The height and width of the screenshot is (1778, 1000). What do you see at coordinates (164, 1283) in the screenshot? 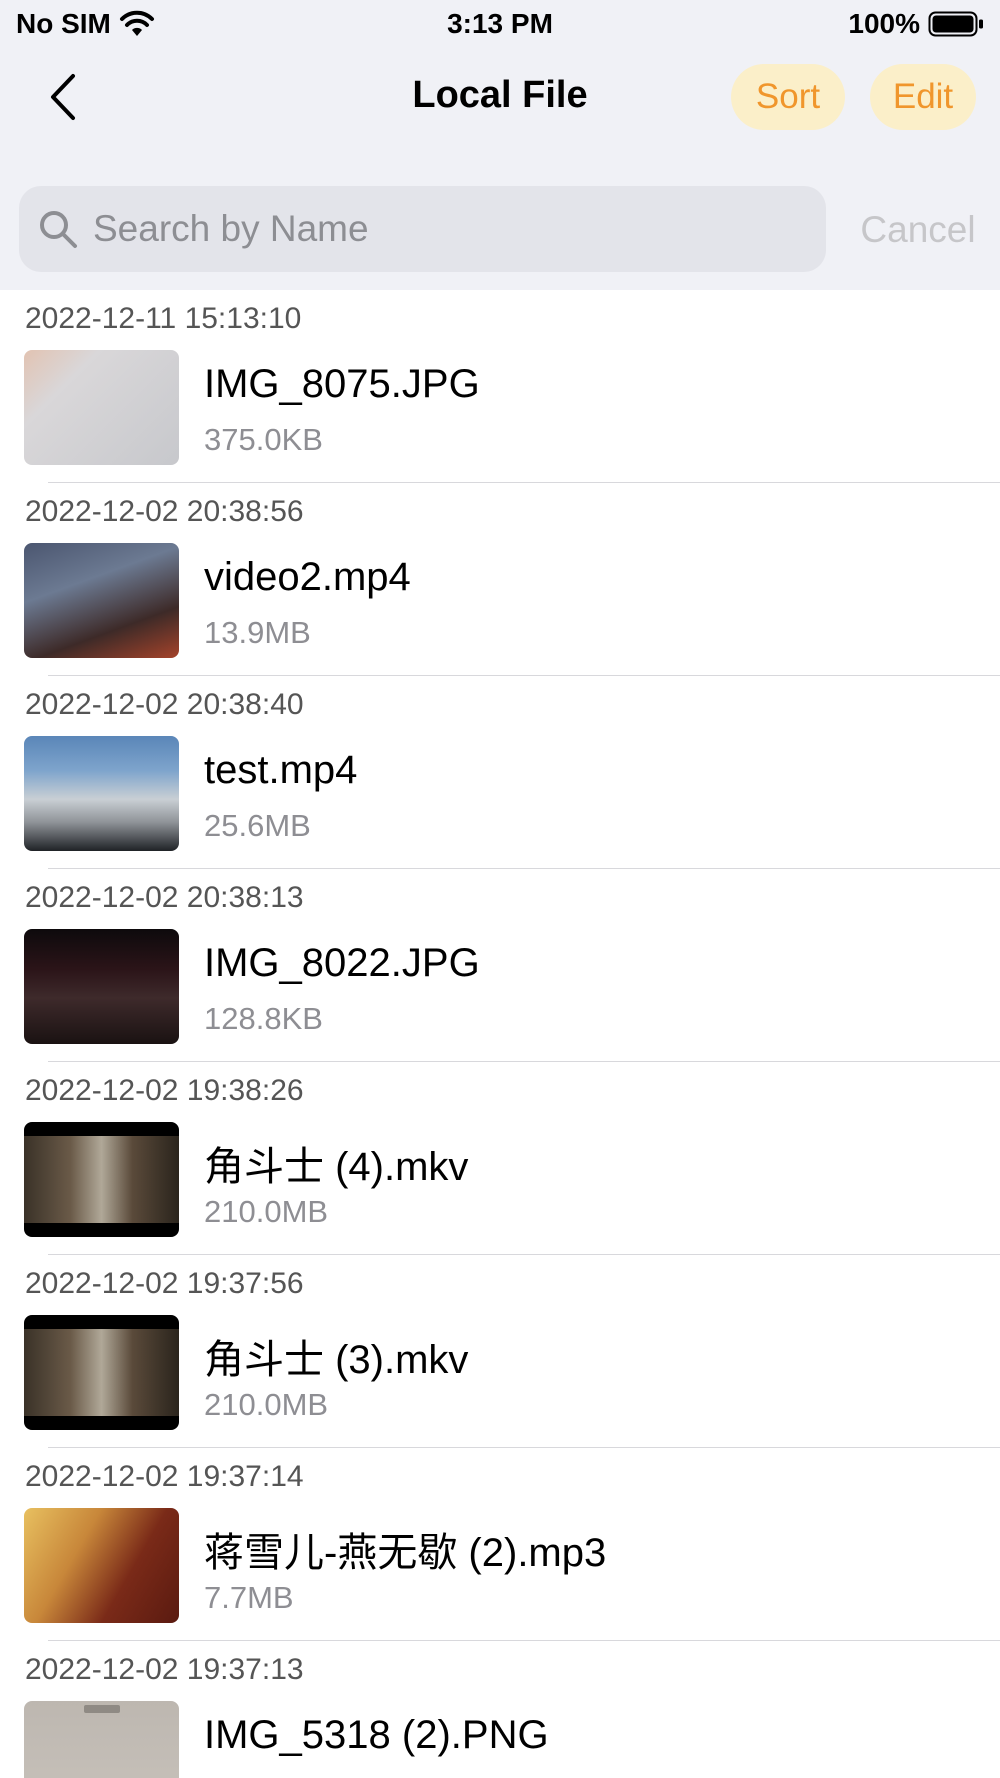
I see `item-date: 2022-12-02 19:37:56` at bounding box center [164, 1283].